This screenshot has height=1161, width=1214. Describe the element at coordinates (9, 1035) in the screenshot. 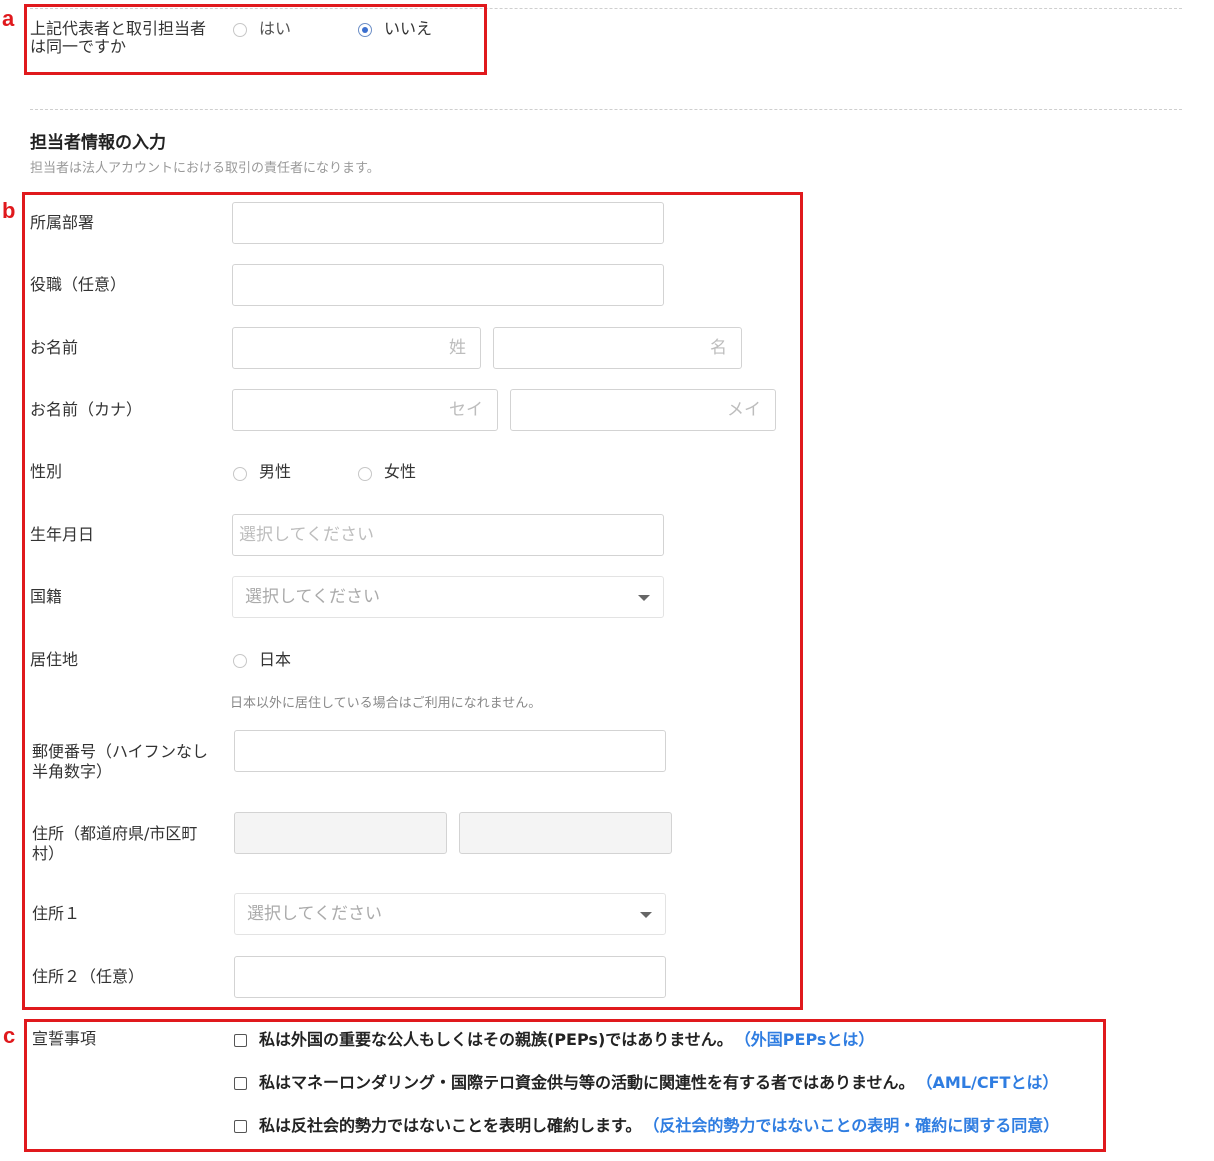

I see `highlight-tag-c: c` at that location.